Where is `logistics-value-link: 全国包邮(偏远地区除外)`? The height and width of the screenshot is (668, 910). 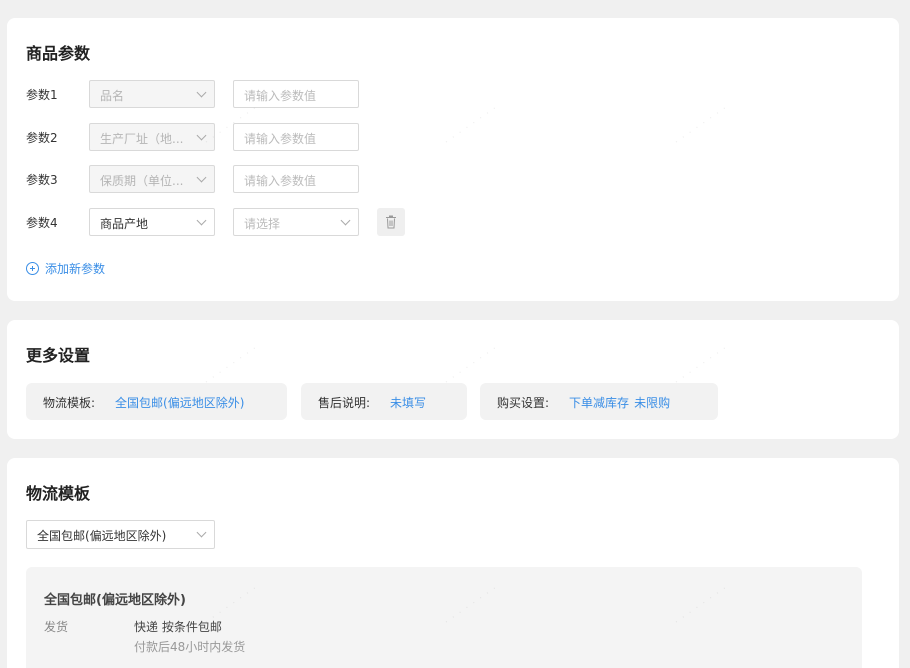
logistics-value-link: 全国包邮(偏远地区除外) is located at coordinates (179, 403).